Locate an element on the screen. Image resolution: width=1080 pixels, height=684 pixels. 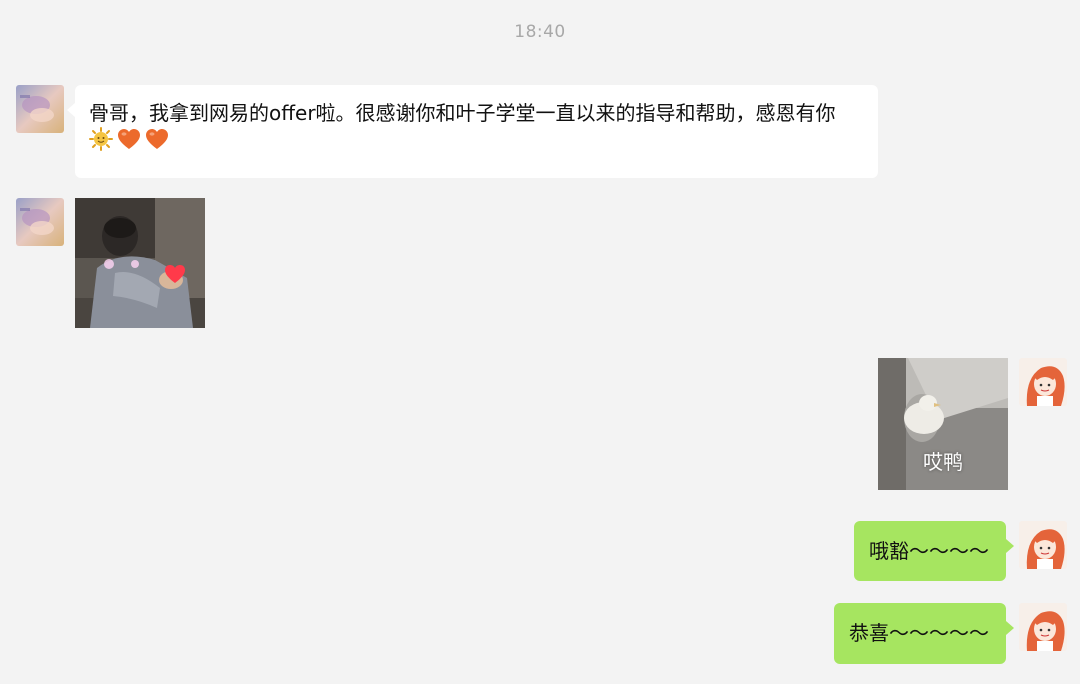
timestamp: 18:40 is located at coordinates (540, 32).